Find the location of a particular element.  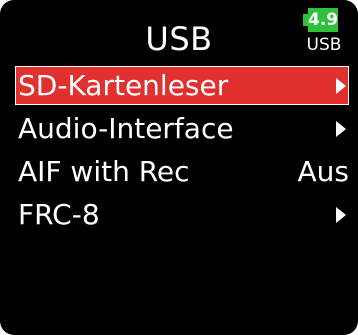

menu-item-label: Audio-Interface is located at coordinates (126, 128).